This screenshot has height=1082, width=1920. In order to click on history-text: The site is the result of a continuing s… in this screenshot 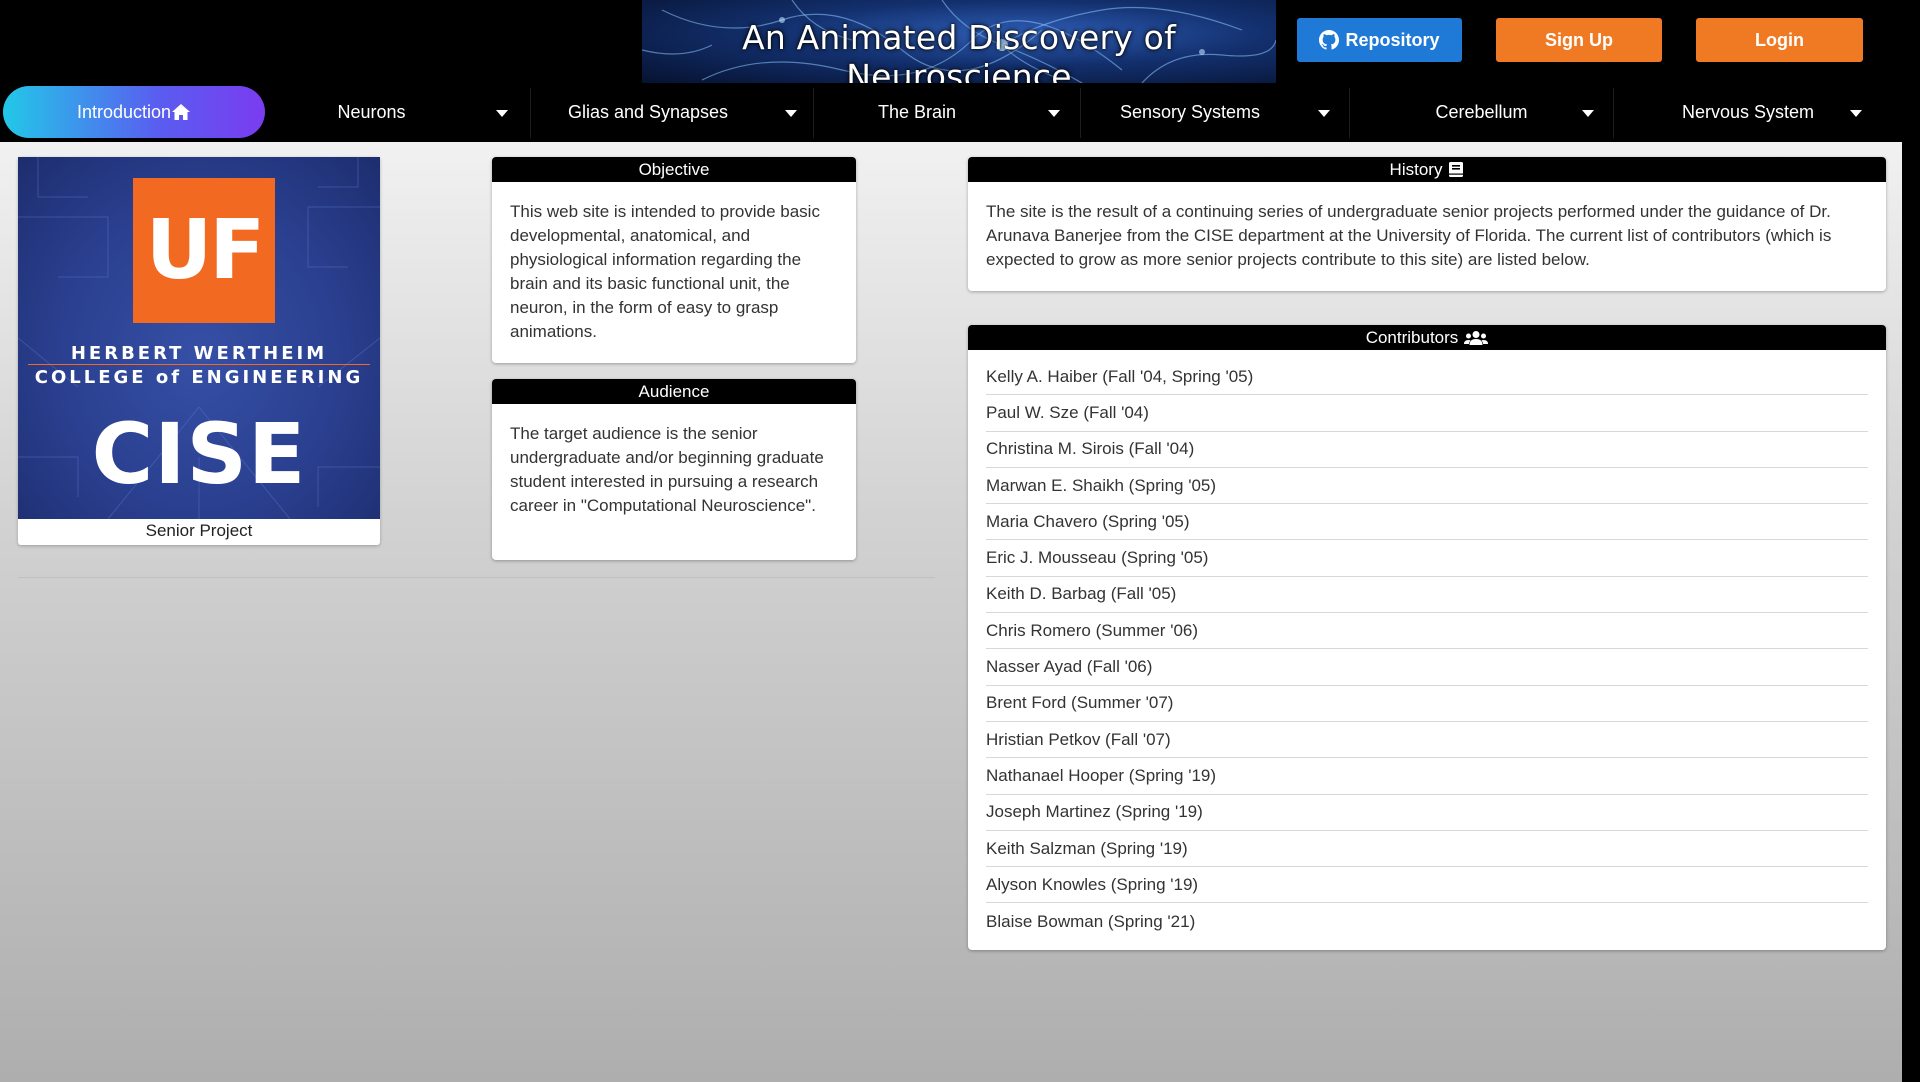, I will do `click(1409, 235)`.